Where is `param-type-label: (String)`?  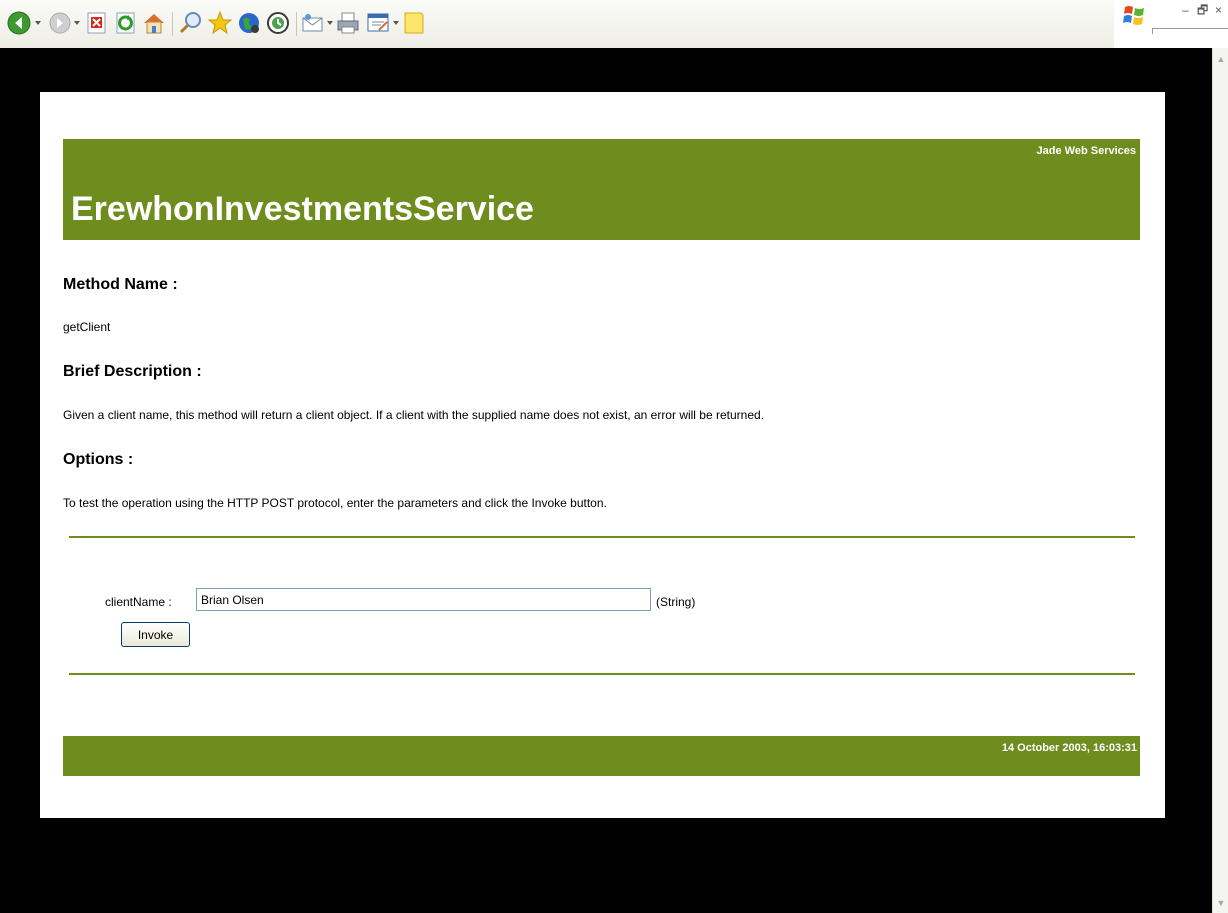
param-type-label: (String) is located at coordinates (676, 602).